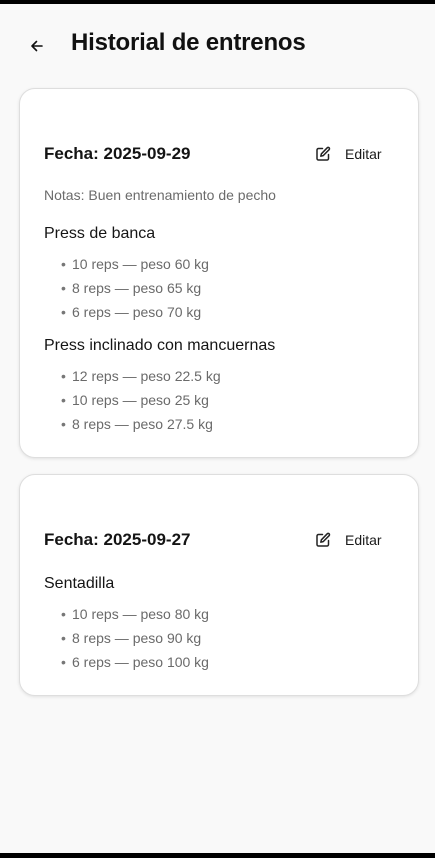  What do you see at coordinates (160, 195) in the screenshot?
I see `workout-notes: Notas: Buen entrenamiento de pecho` at bounding box center [160, 195].